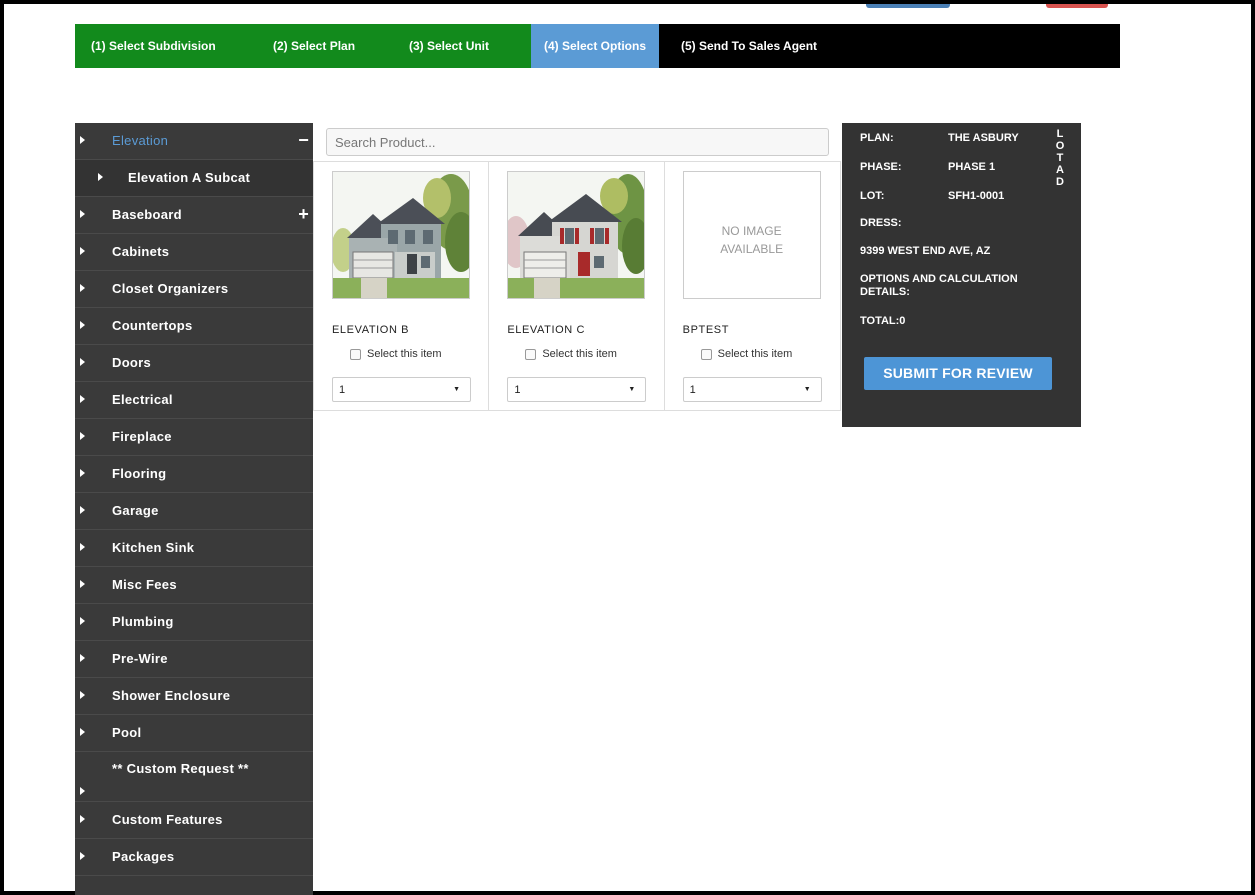 The width and height of the screenshot is (1255, 895). Describe the element at coordinates (189, 177) in the screenshot. I see `sidebar-item-label: Elevation A Subcat` at that location.